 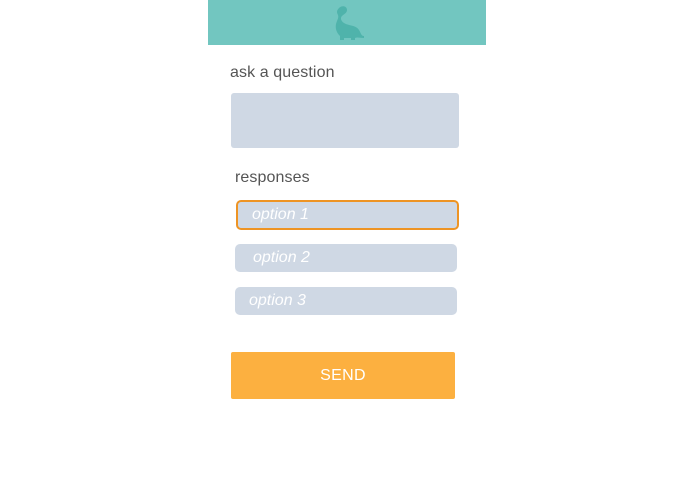 I want to click on dinosaur-icon, so click(x=349, y=22).